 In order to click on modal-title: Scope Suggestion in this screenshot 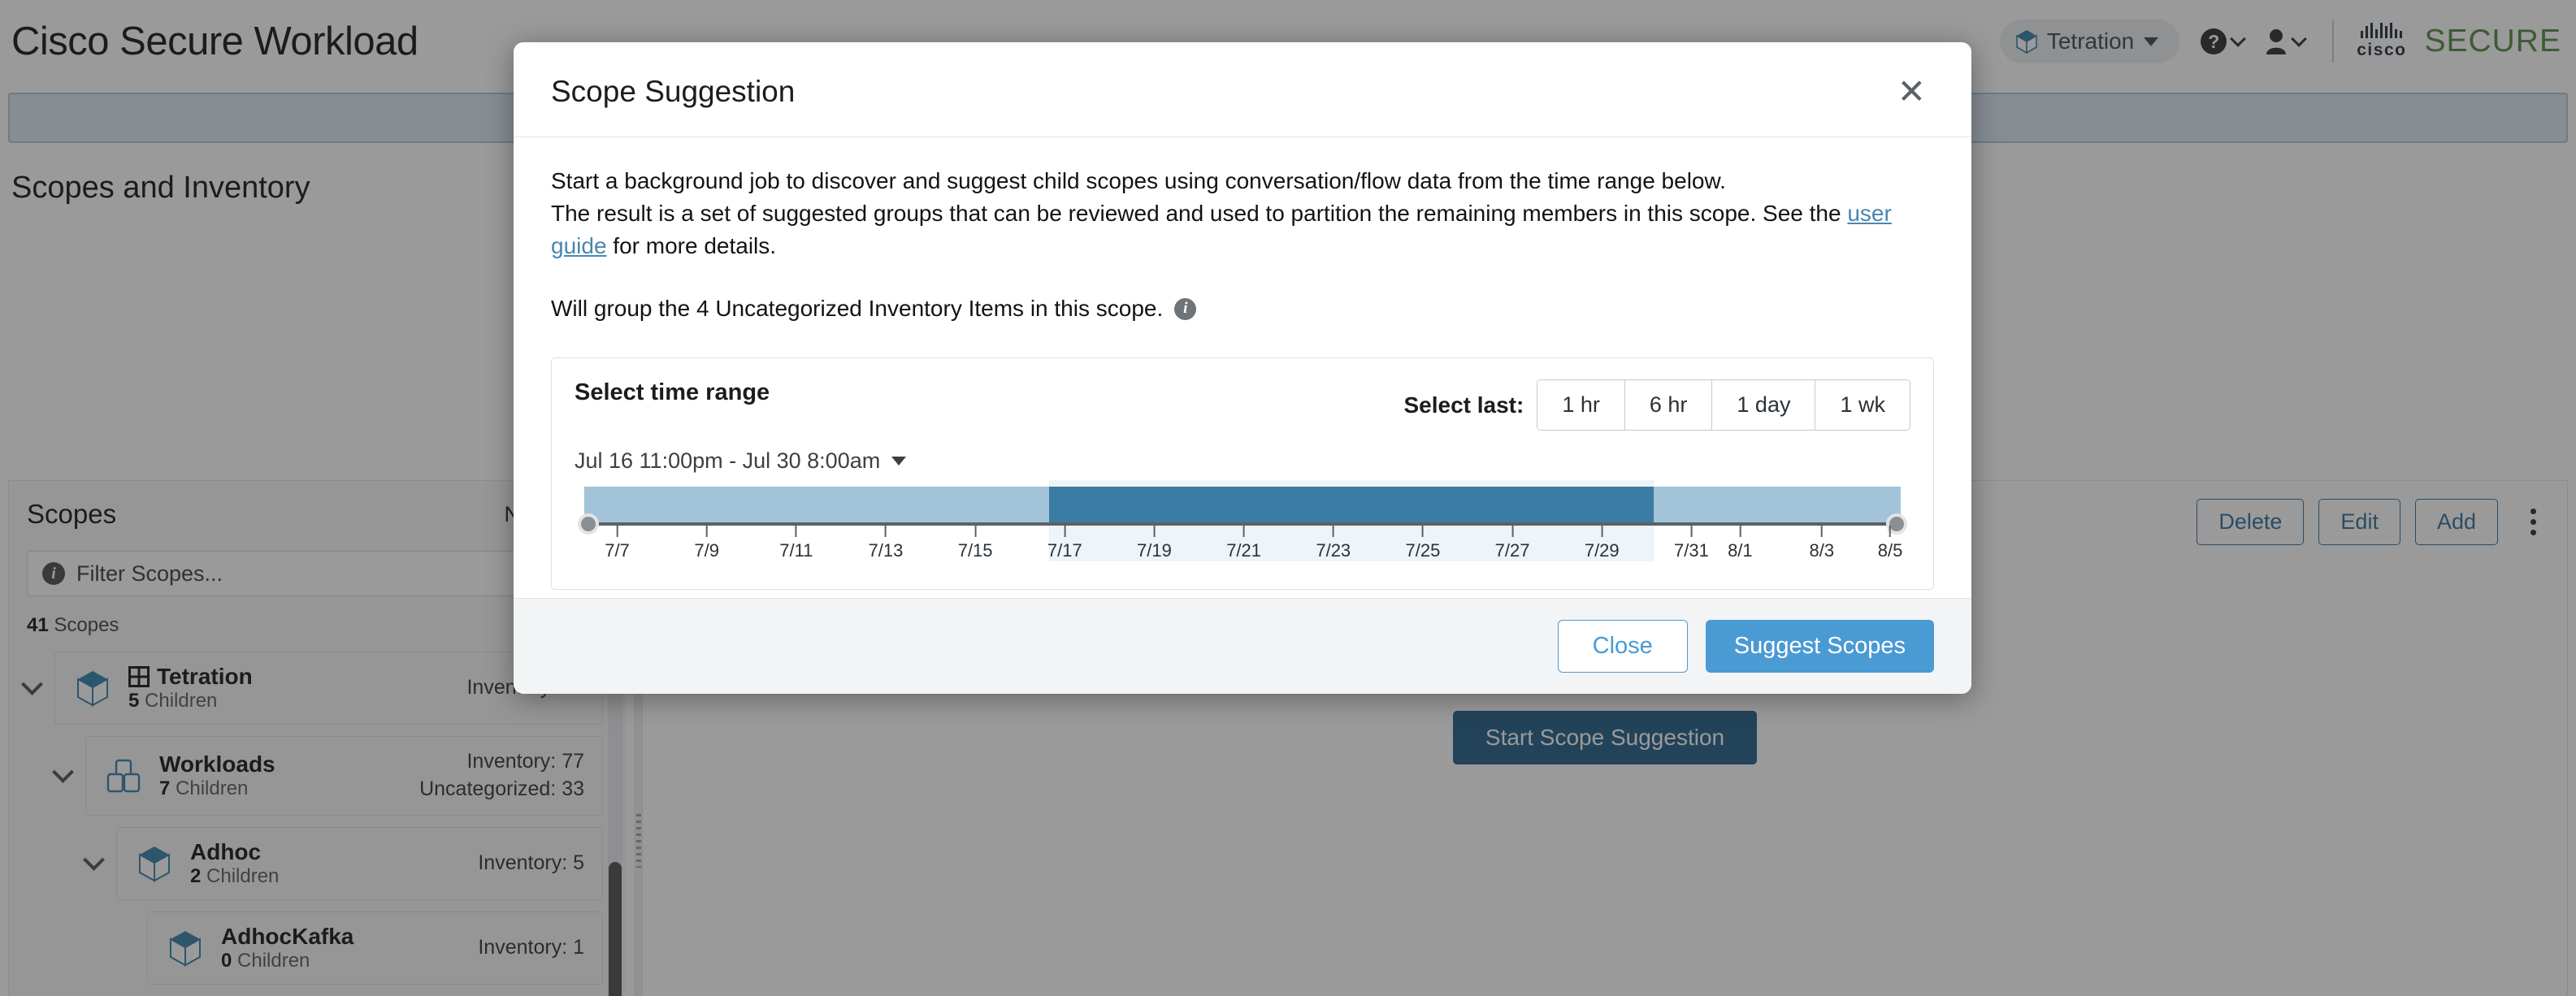, I will do `click(673, 91)`.